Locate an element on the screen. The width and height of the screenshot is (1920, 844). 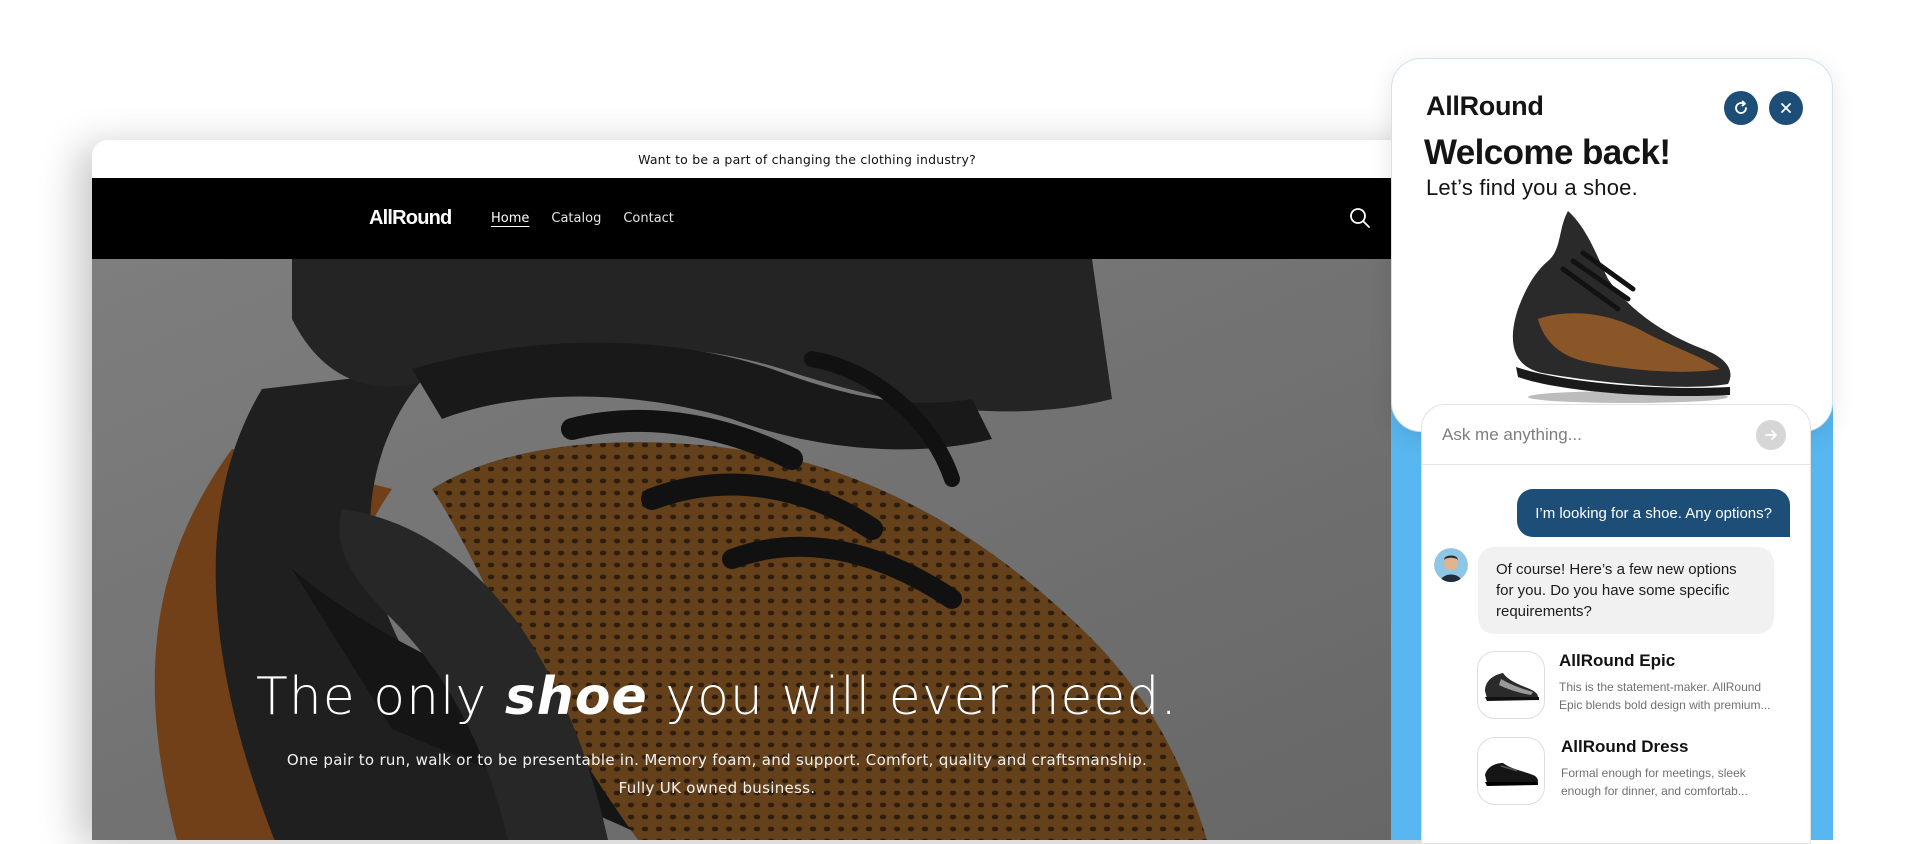
nav-contact: Contact is located at coordinates (648, 218).